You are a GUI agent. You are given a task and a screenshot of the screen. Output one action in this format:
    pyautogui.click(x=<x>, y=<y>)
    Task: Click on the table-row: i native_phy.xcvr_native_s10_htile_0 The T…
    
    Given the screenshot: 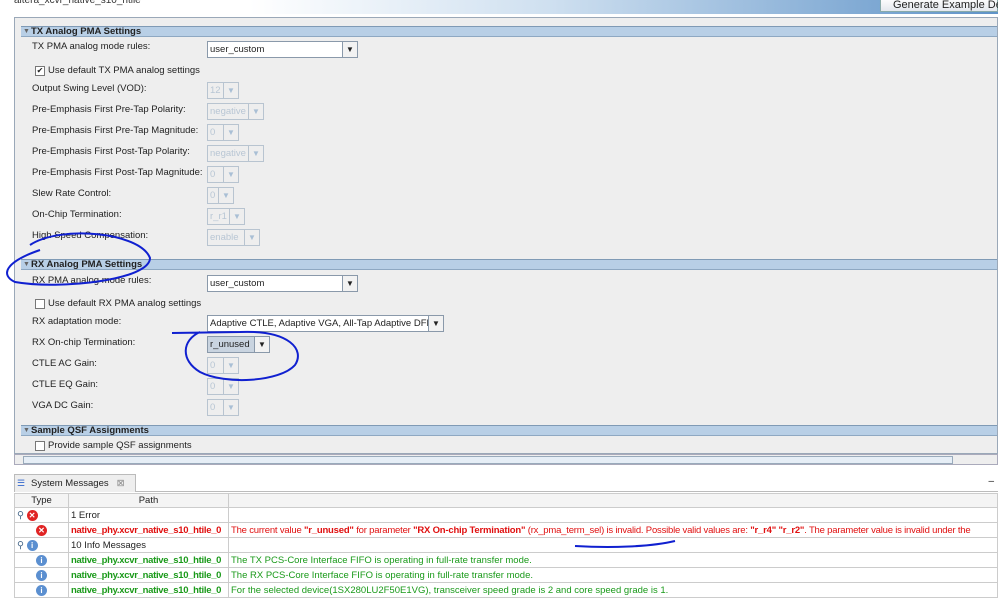 What is the action you would take?
    pyautogui.click(x=506, y=560)
    